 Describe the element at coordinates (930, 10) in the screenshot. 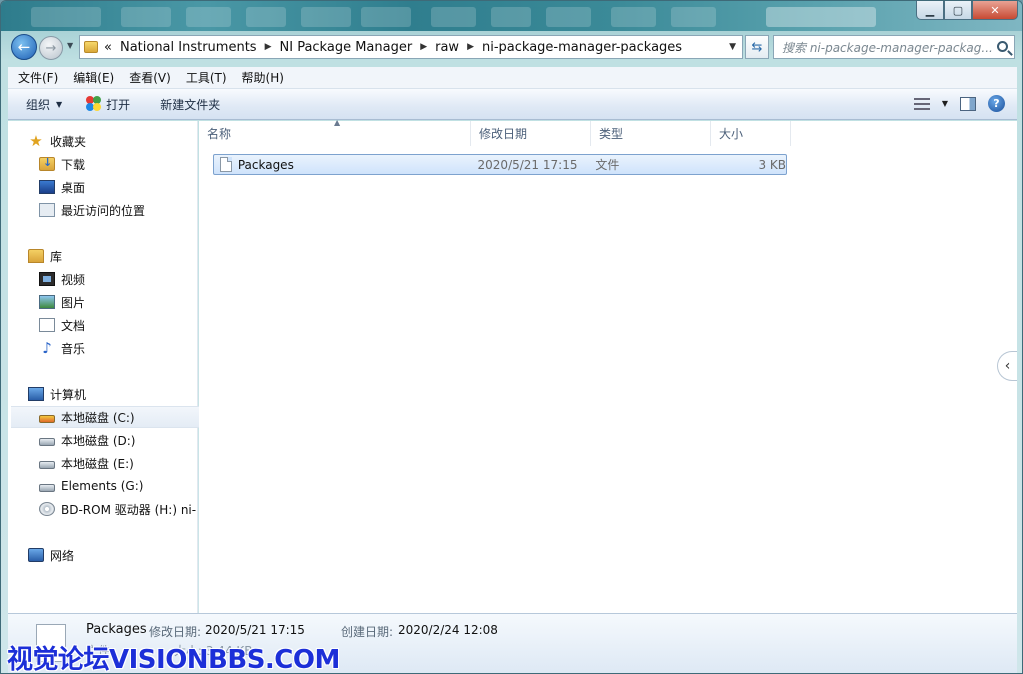

I see `minimize-button: ▁` at that location.